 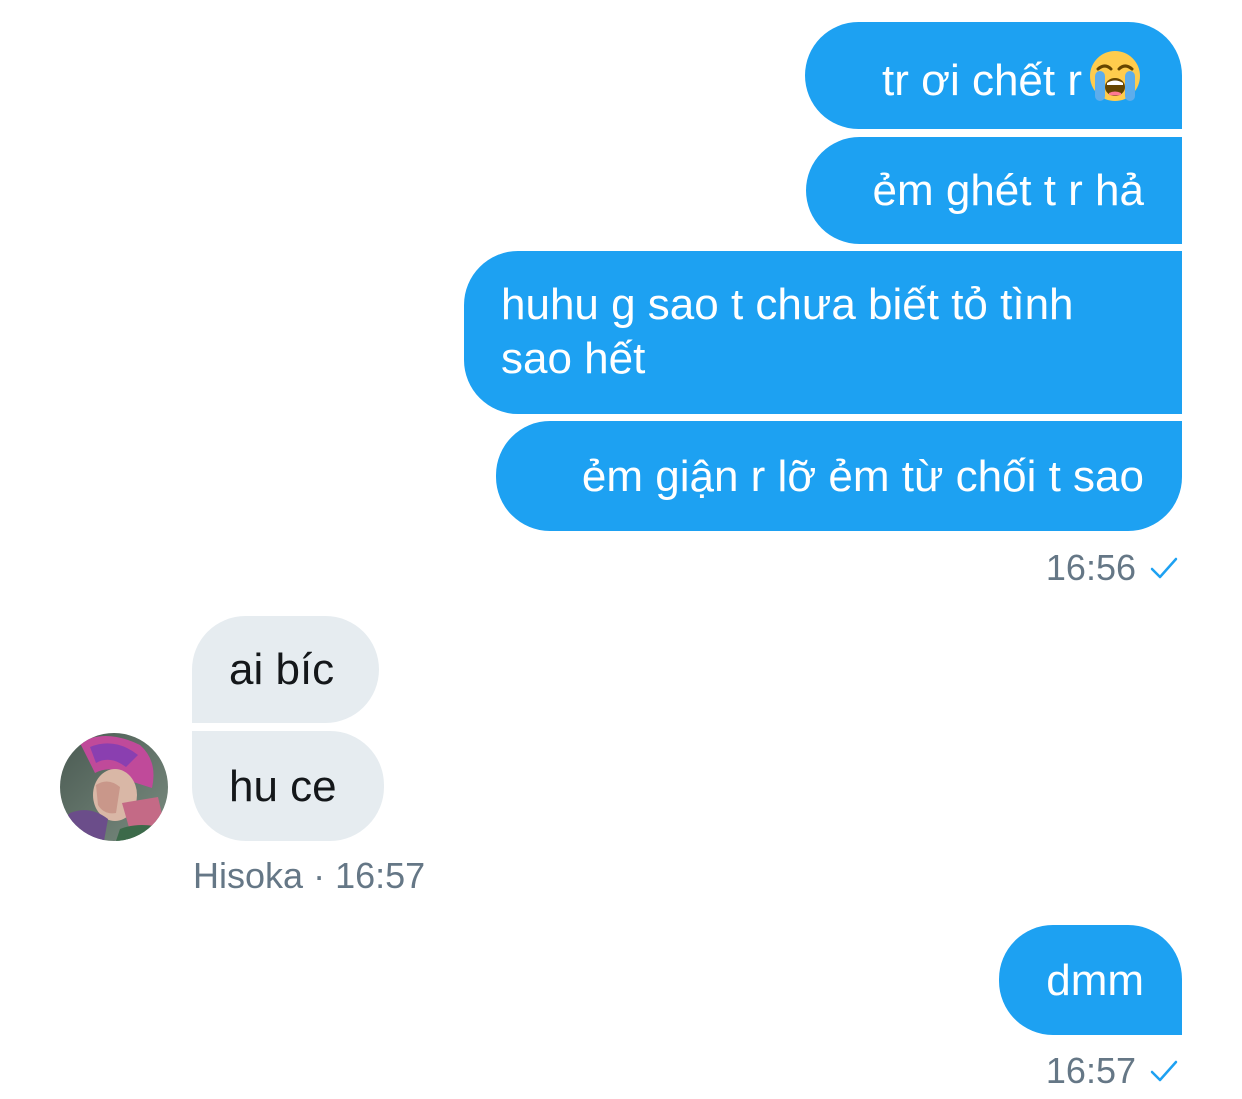 What do you see at coordinates (1090, 567) in the screenshot?
I see `timestamp-text: 16:56` at bounding box center [1090, 567].